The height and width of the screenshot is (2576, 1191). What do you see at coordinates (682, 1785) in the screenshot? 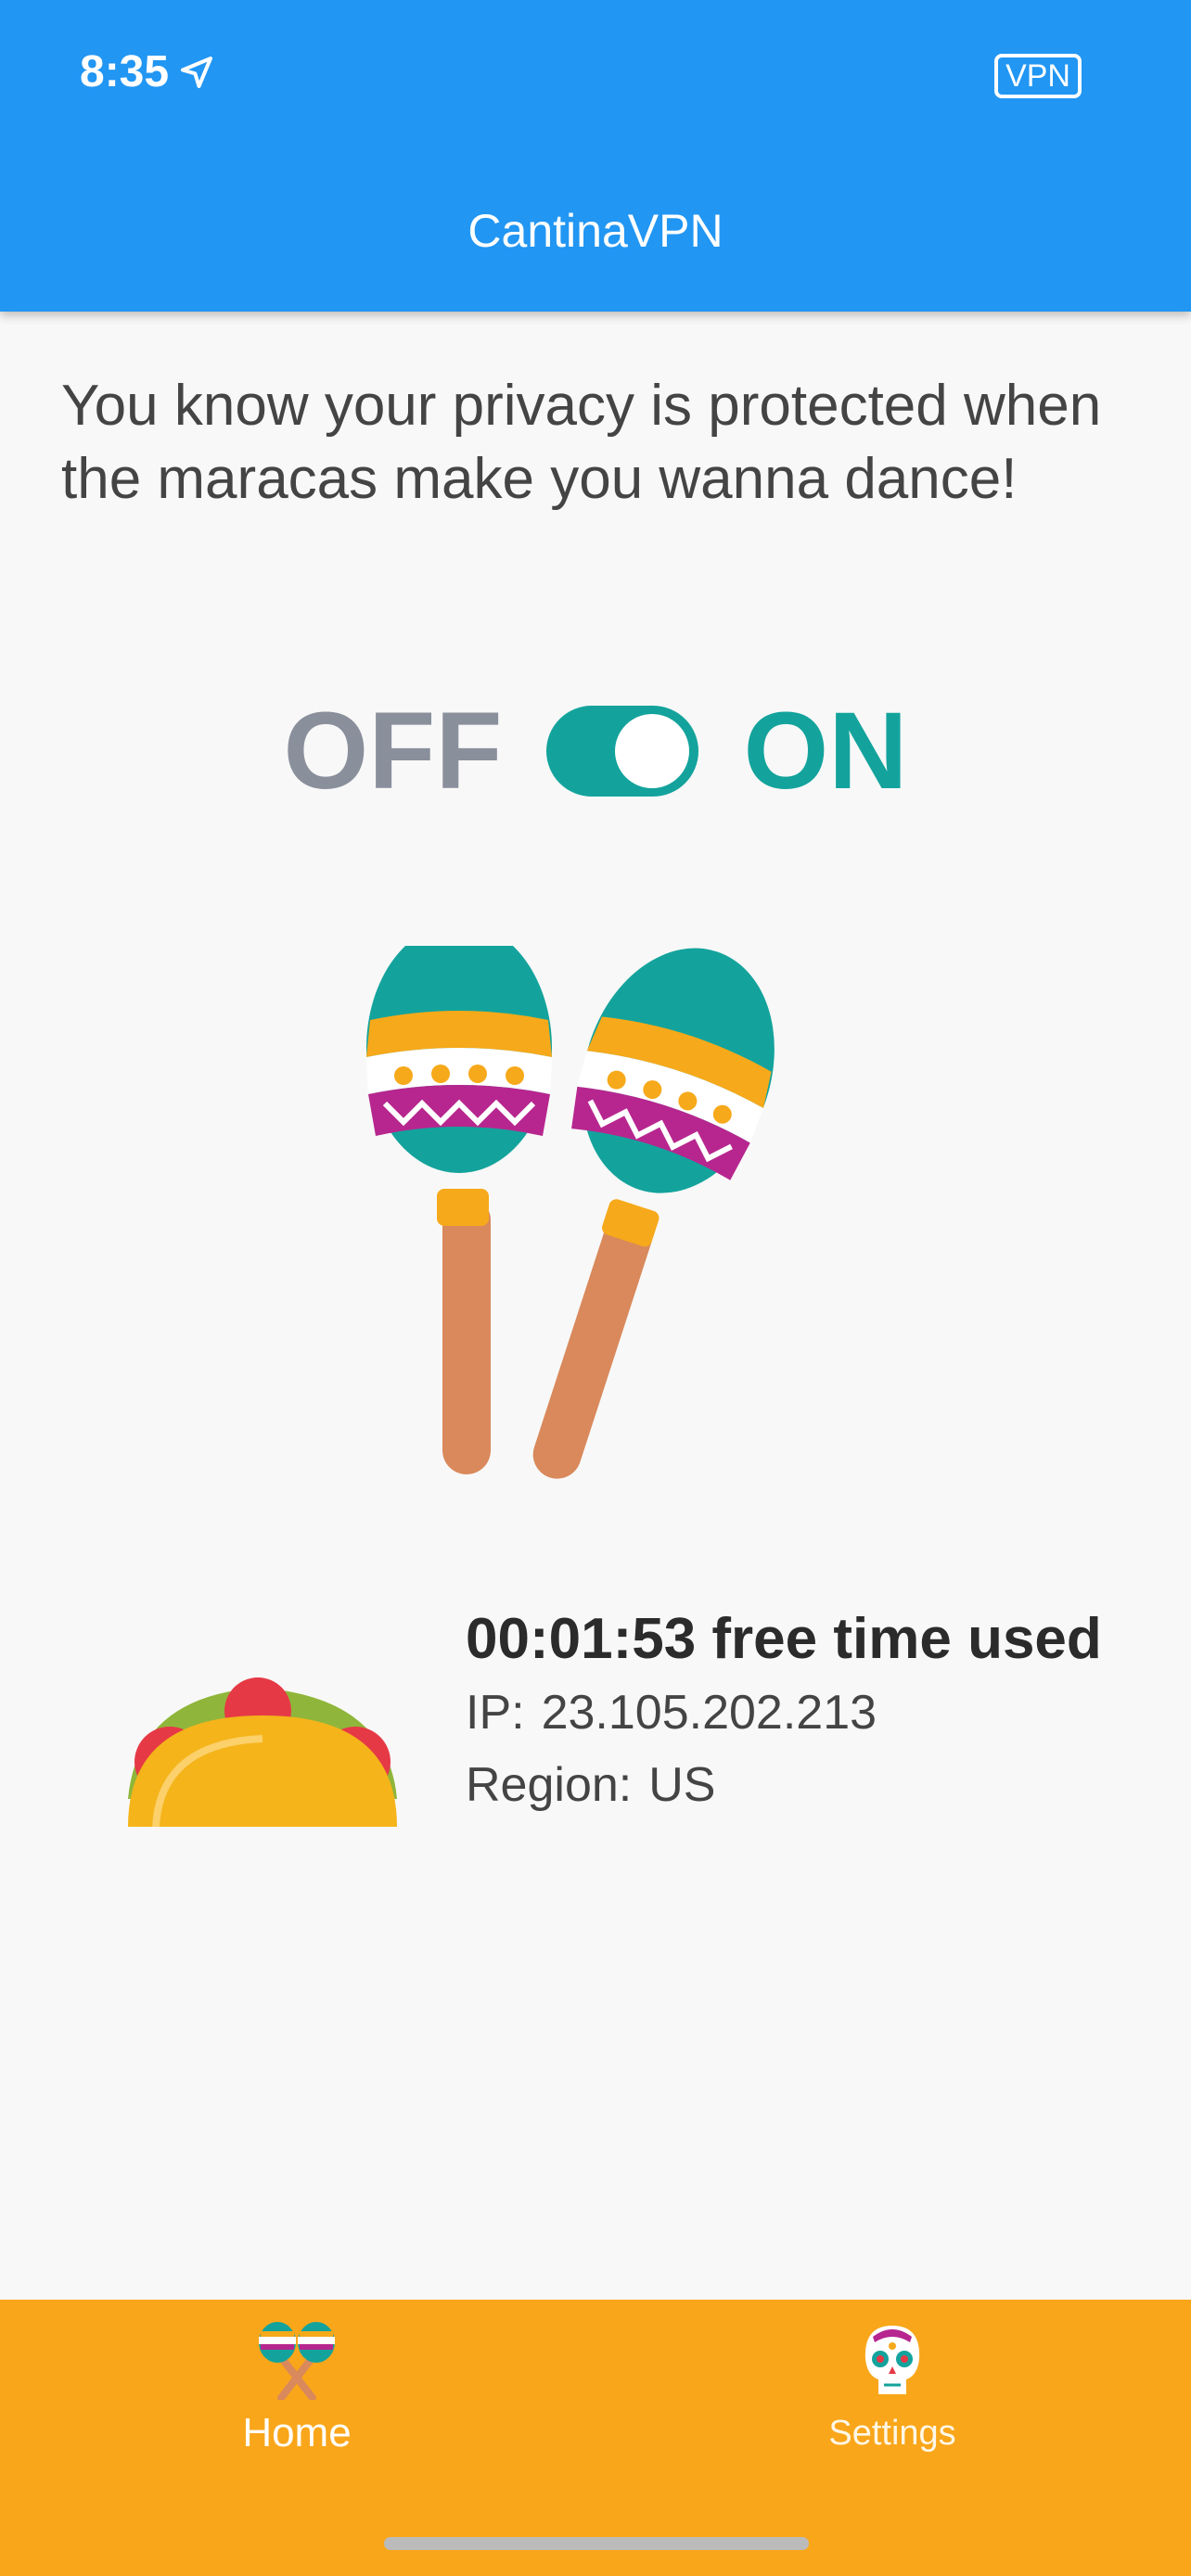
I see `region-value: US` at bounding box center [682, 1785].